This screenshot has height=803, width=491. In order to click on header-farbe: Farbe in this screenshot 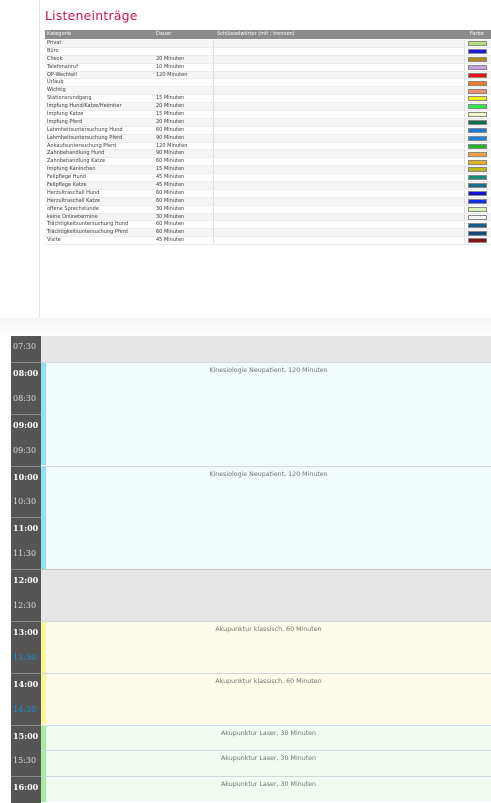, I will do `click(477, 34)`.